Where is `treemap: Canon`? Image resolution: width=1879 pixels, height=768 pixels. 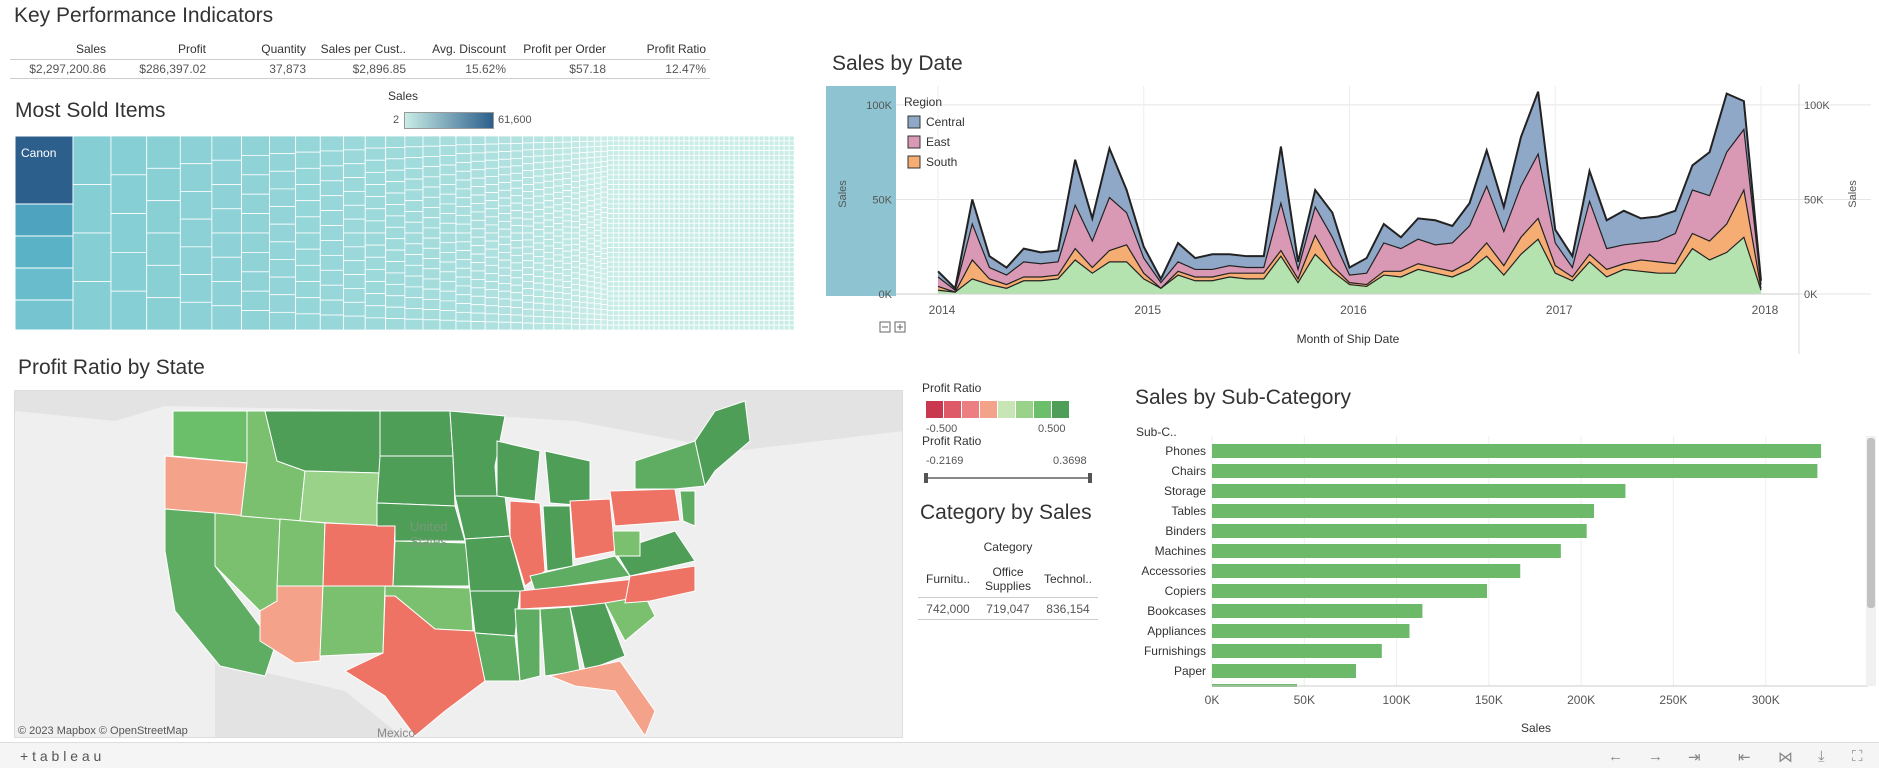 treemap: Canon is located at coordinates (405, 233).